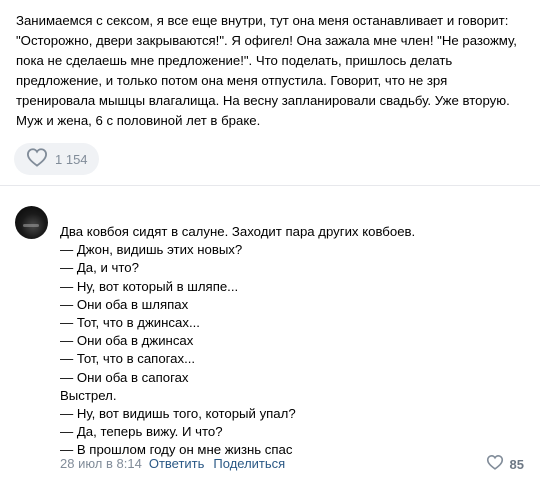 The width and height of the screenshot is (540, 486). Describe the element at coordinates (124, 377) in the screenshot. I see `comment-text-line: — Они оба в сапогах` at that location.